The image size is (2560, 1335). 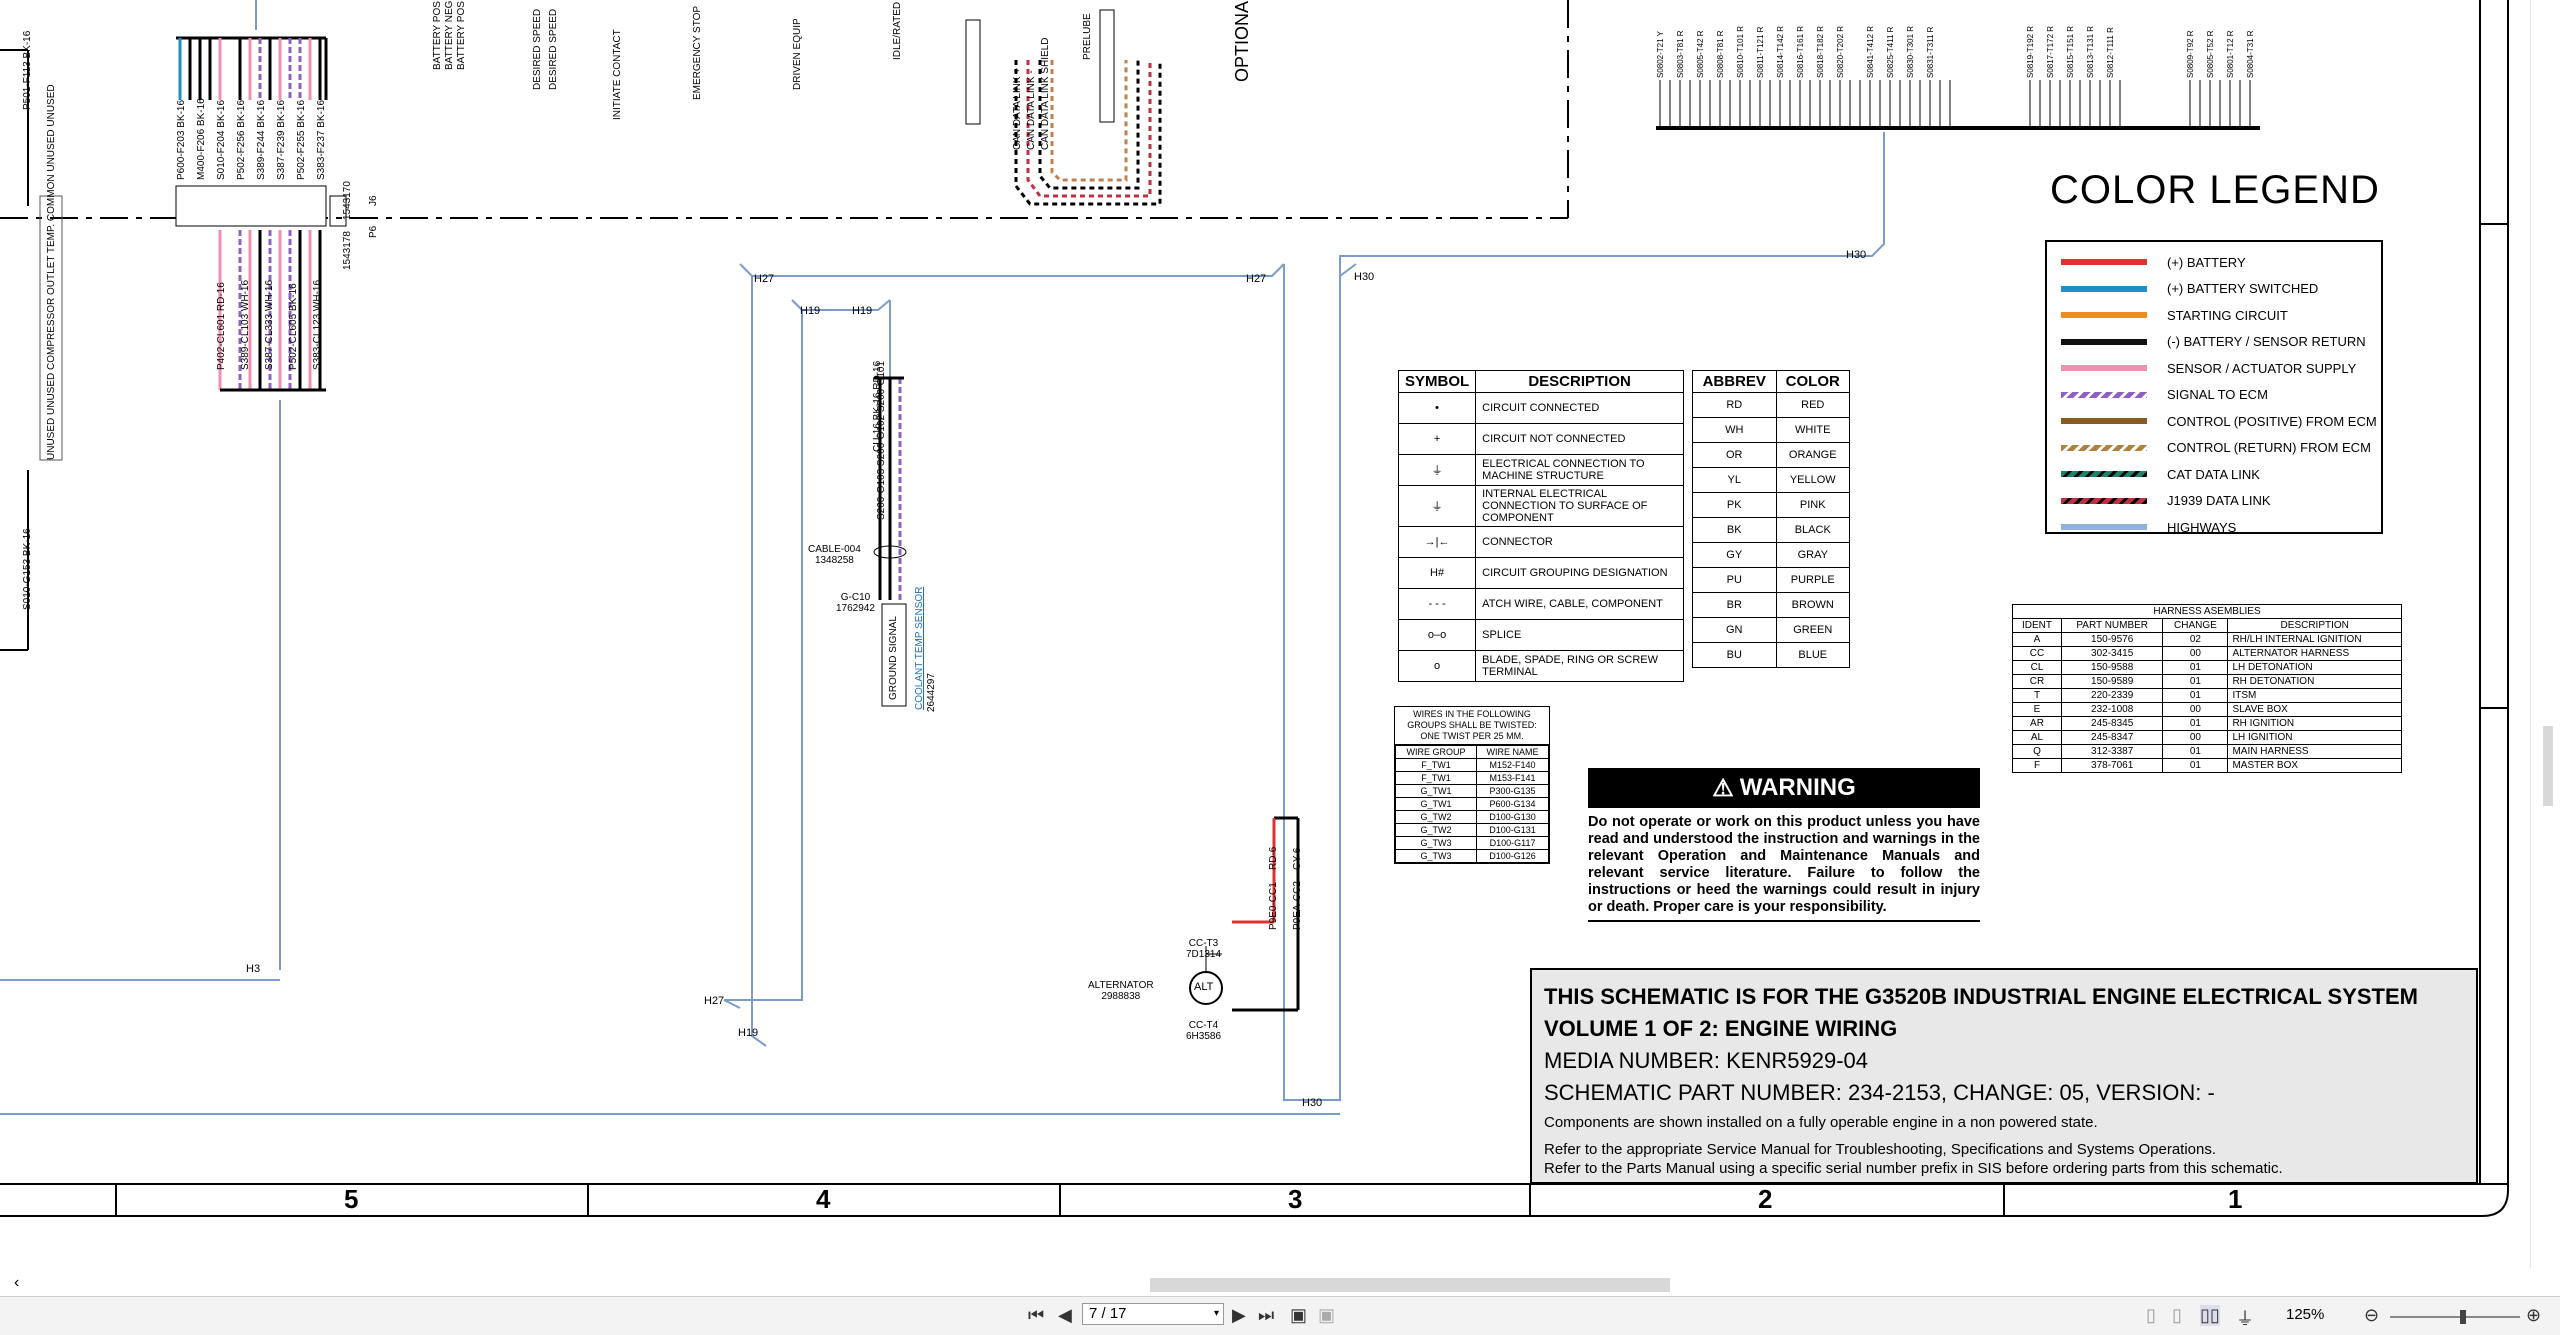 I want to click on page-number-field: 7 / 17 ▾, so click(x=1153, y=1314).